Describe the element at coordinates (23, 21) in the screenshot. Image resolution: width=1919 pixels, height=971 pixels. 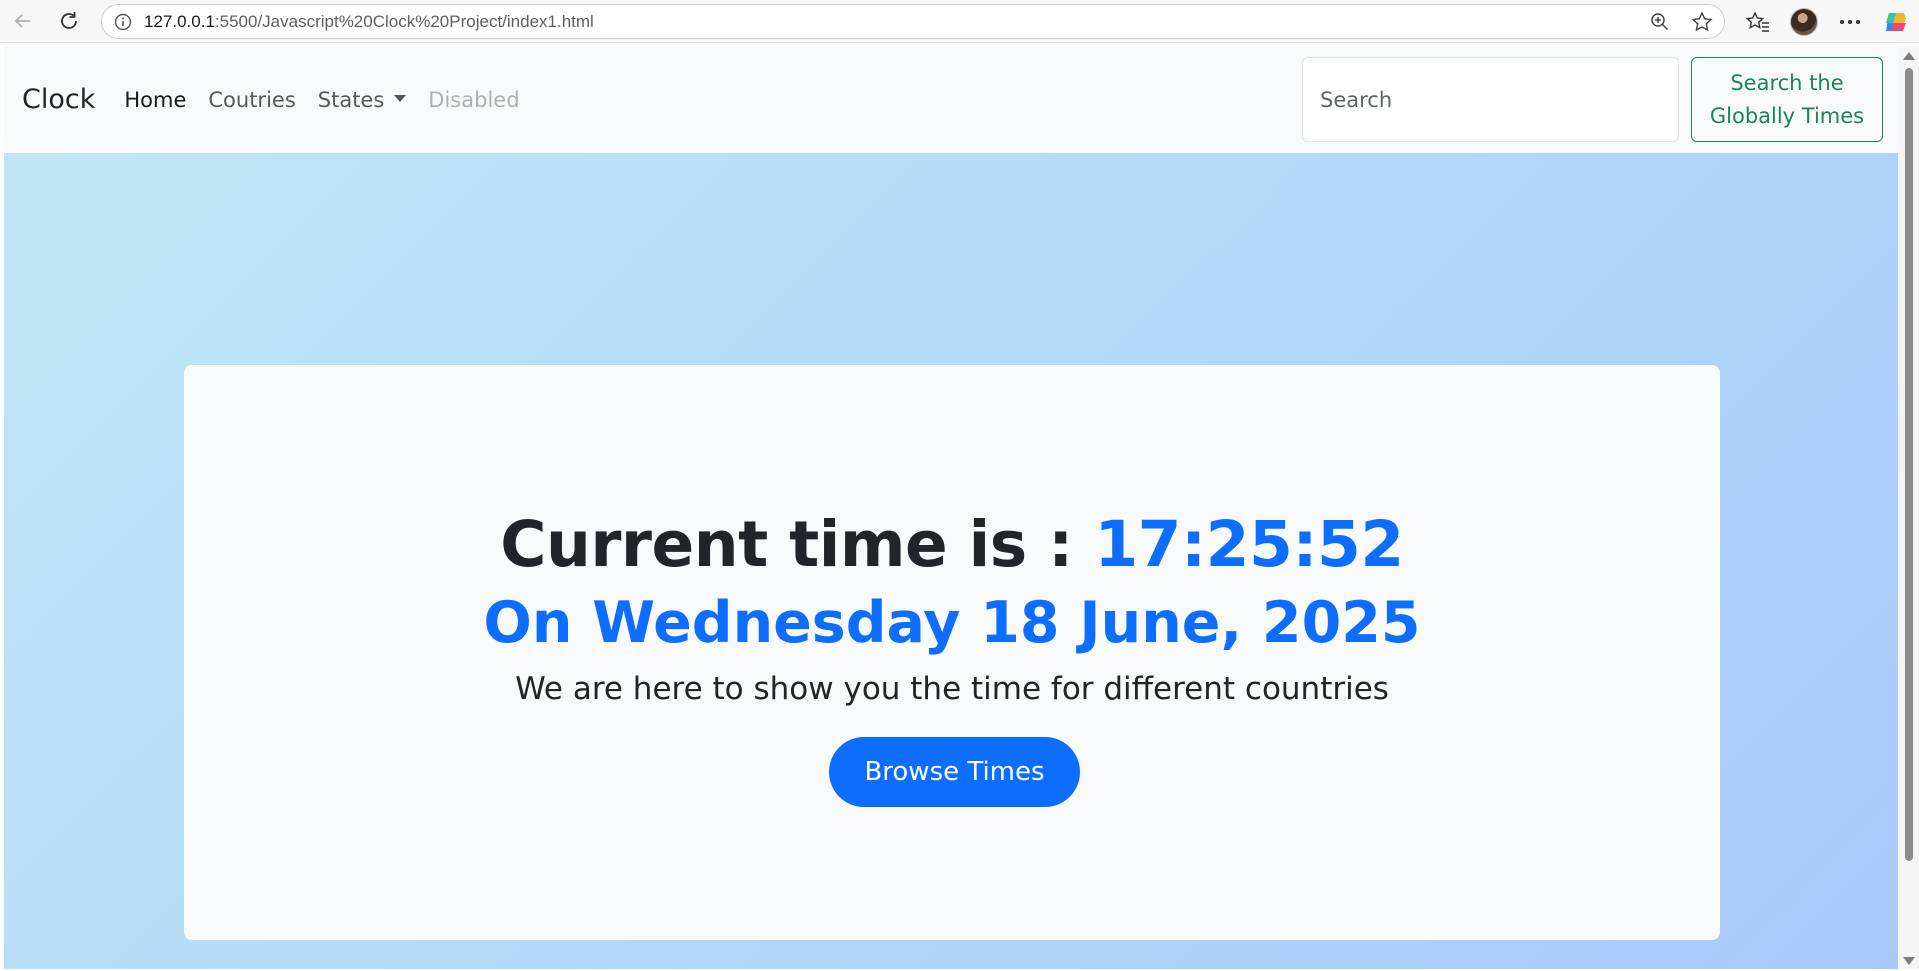
I see `back-arrow-icon` at that location.